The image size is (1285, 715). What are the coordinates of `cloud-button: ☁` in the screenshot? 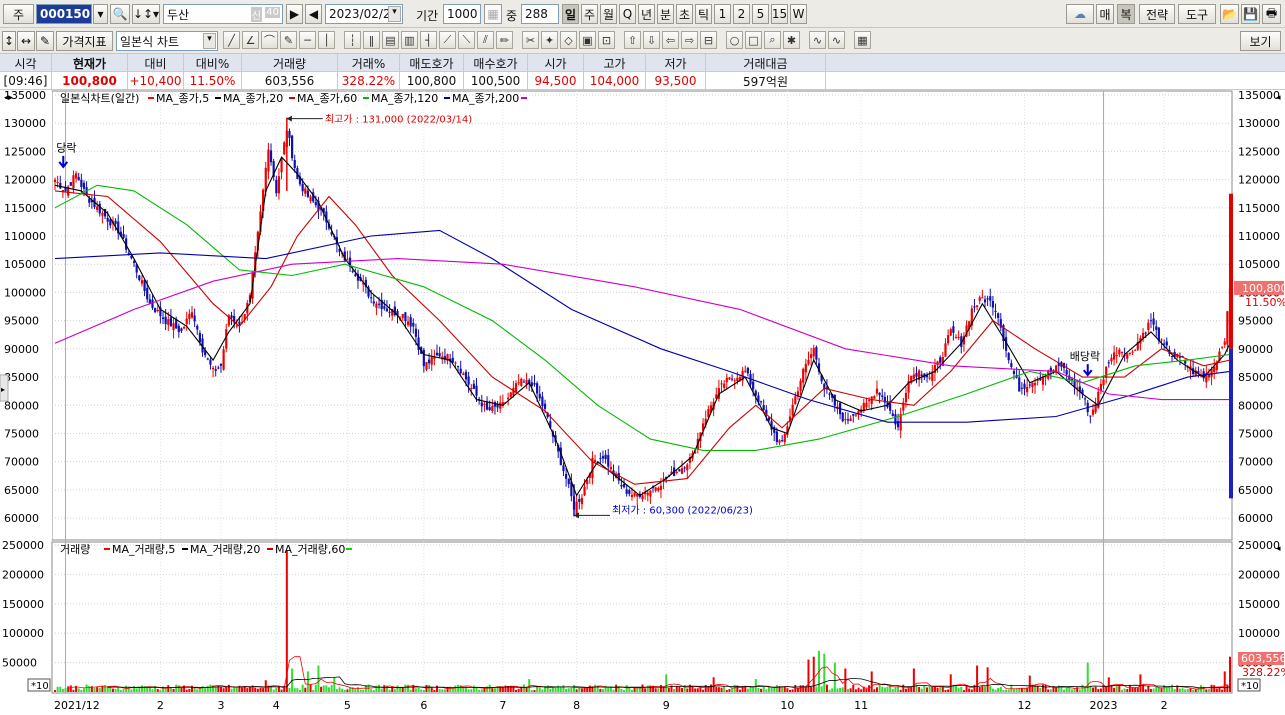 It's located at (1080, 14).